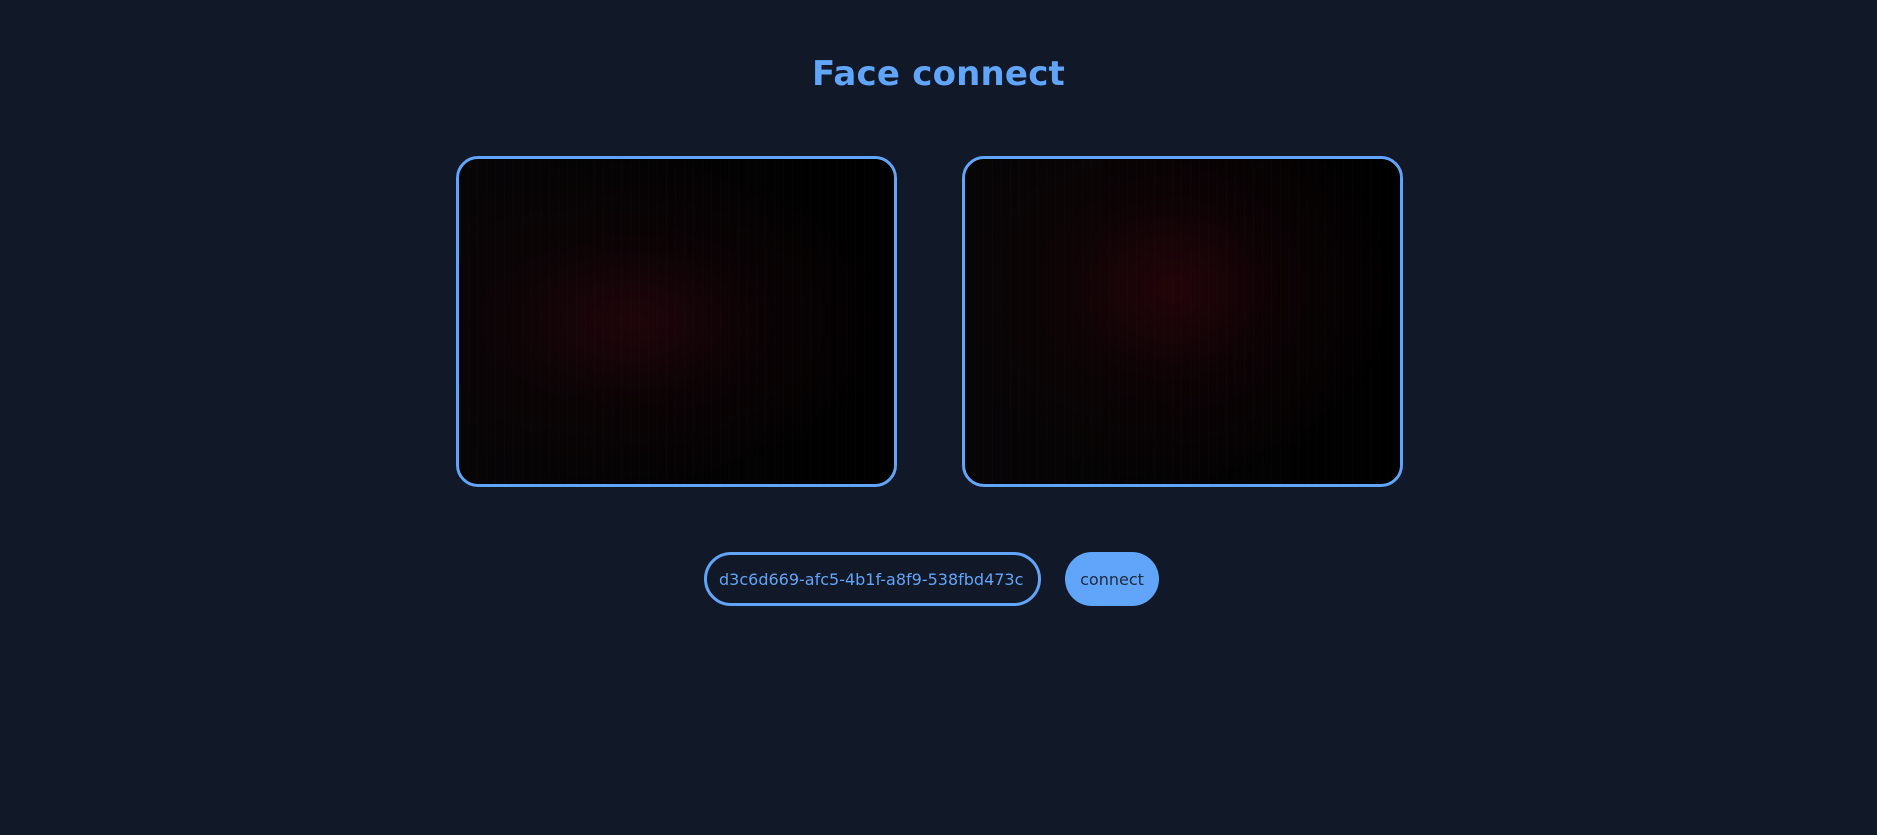 Image resolution: width=1877 pixels, height=835 pixels. I want to click on remote-video, so click(1182, 321).